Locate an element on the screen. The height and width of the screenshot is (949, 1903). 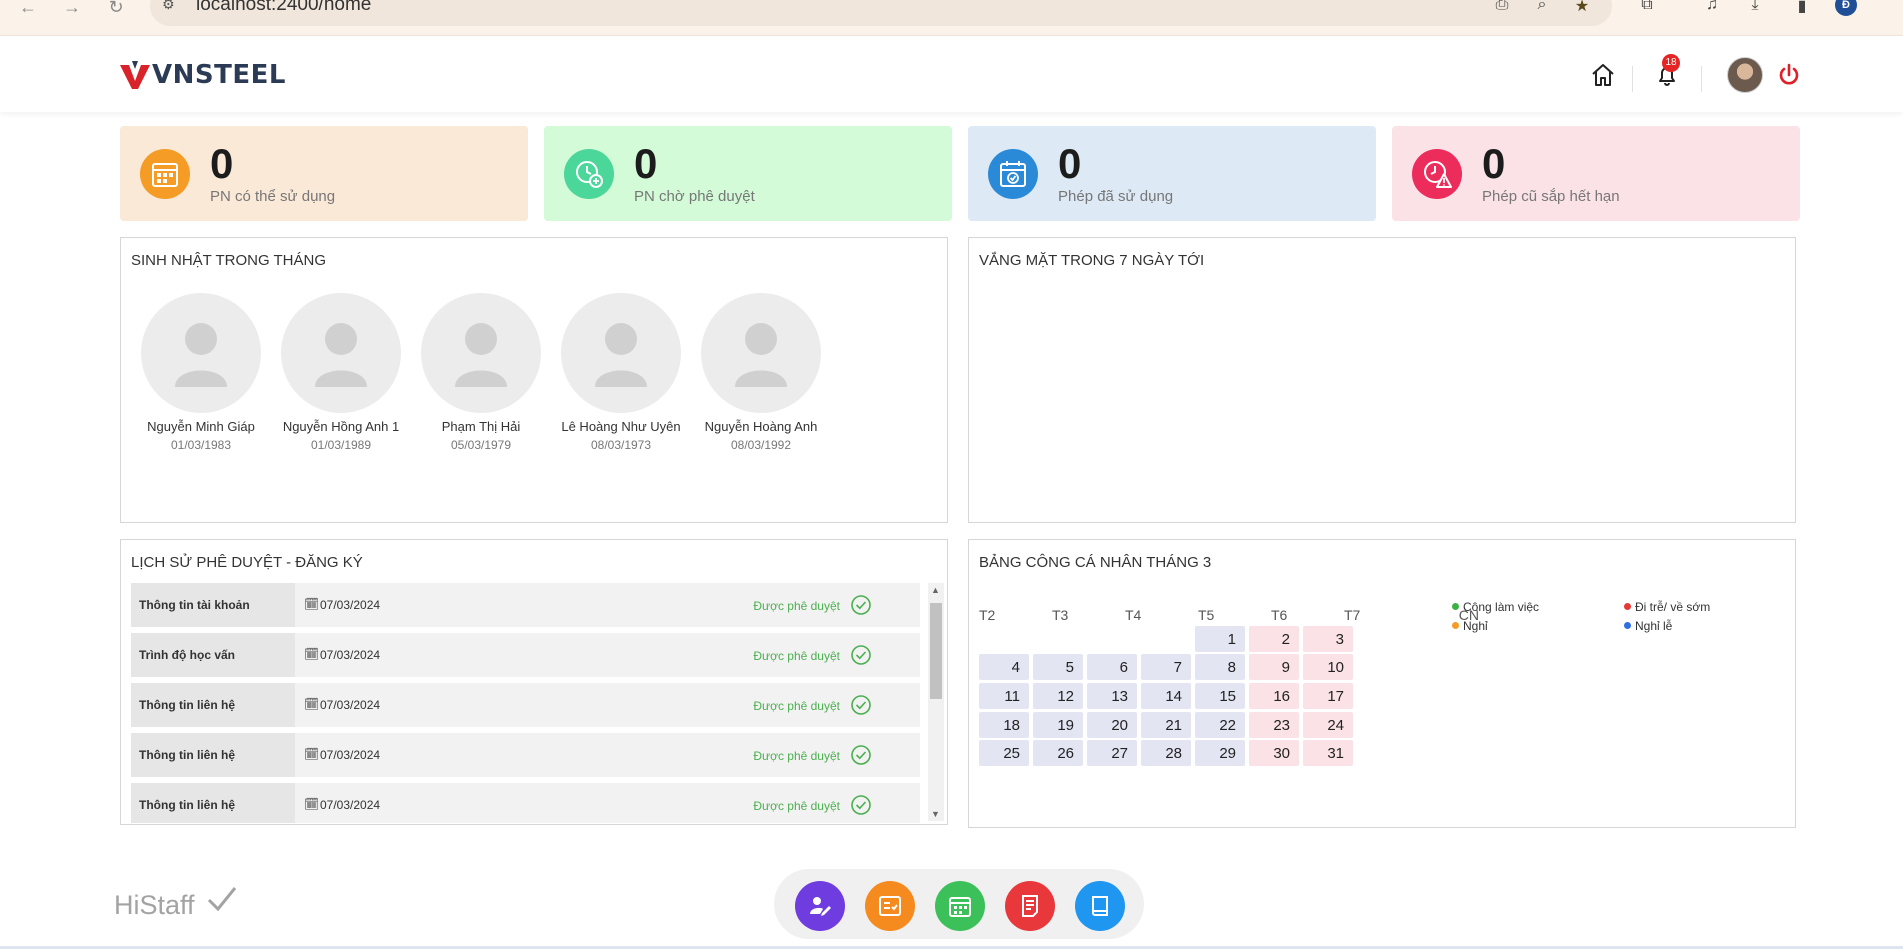
stat-card-expiring-leave: 0 Phép cũ sắp hết hạn is located at coordinates (1596, 173).